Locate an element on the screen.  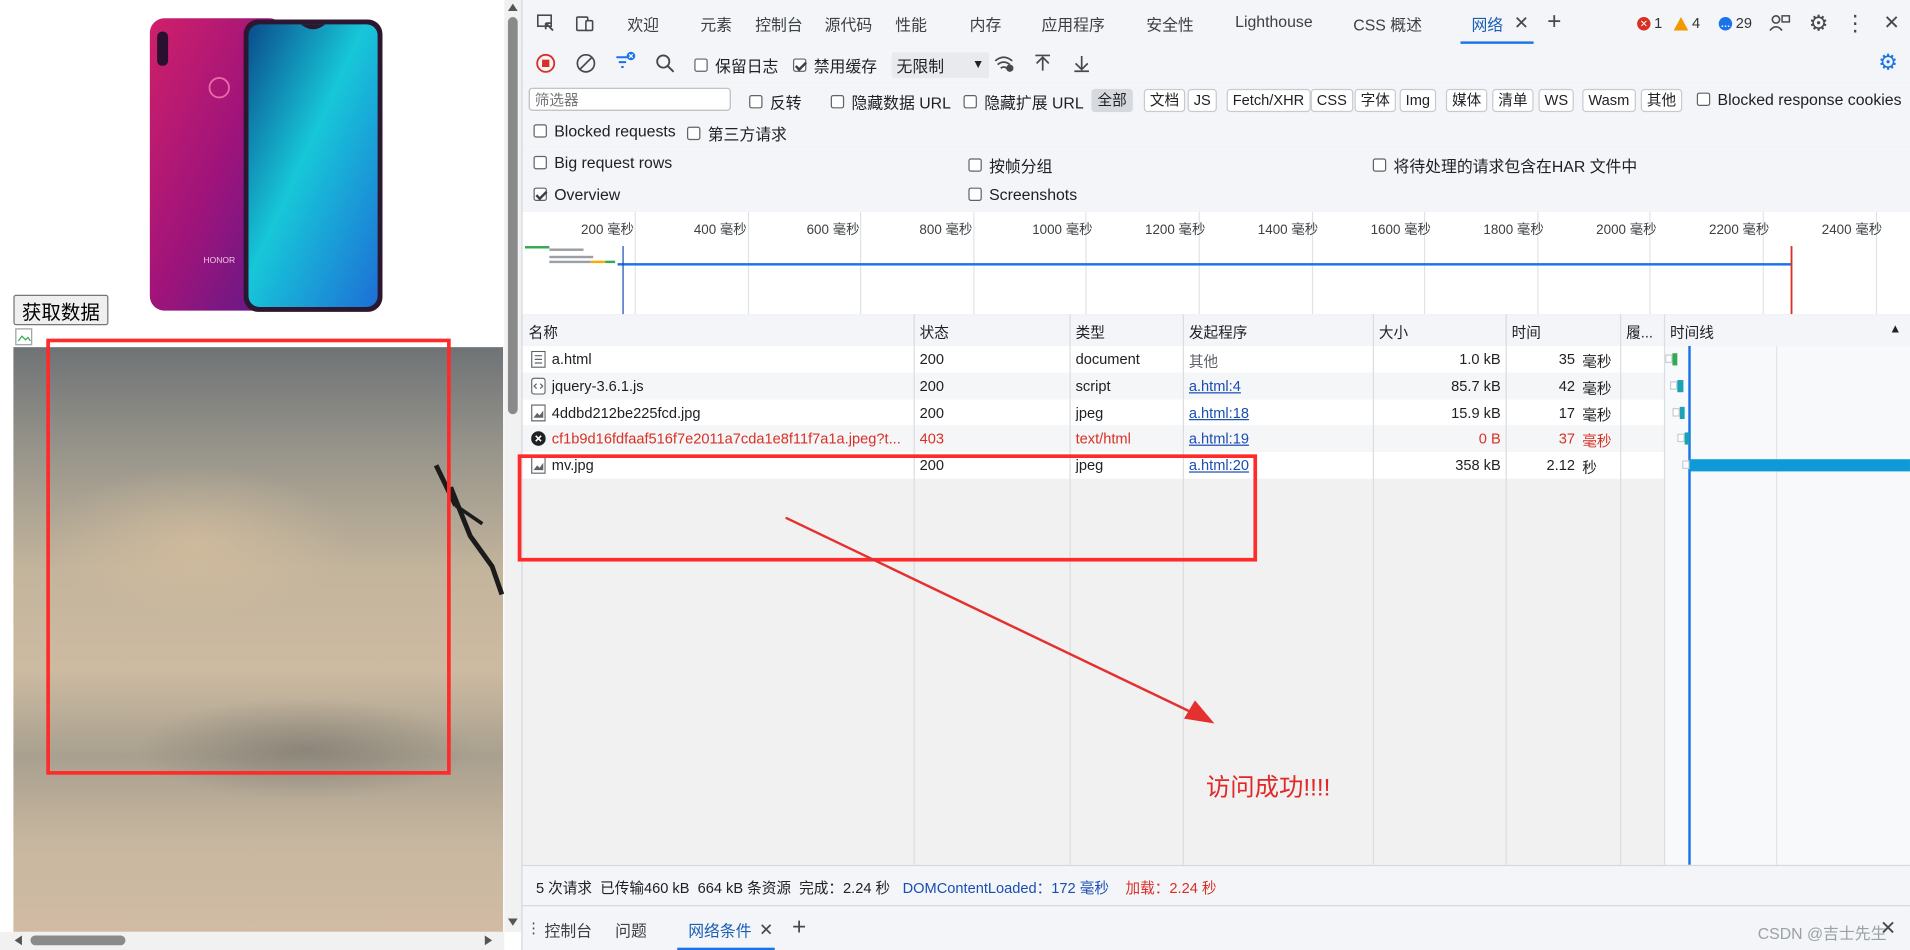
watermark: CSDN @吉士先生 is located at coordinates (1822, 933).